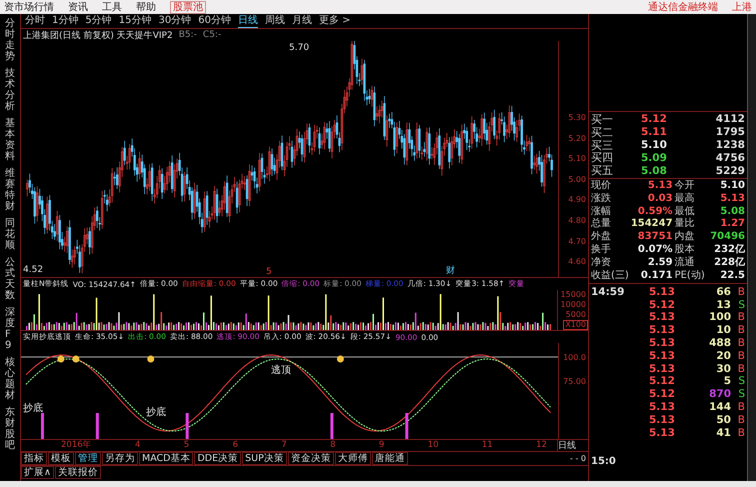  What do you see at coordinates (577, 160) in the screenshot?
I see `axis-label: 5.10` at bounding box center [577, 160].